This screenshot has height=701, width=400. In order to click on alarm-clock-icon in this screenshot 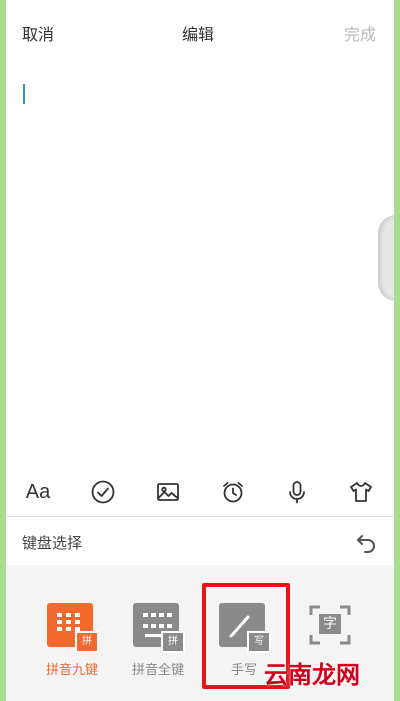, I will do `click(233, 492)`.